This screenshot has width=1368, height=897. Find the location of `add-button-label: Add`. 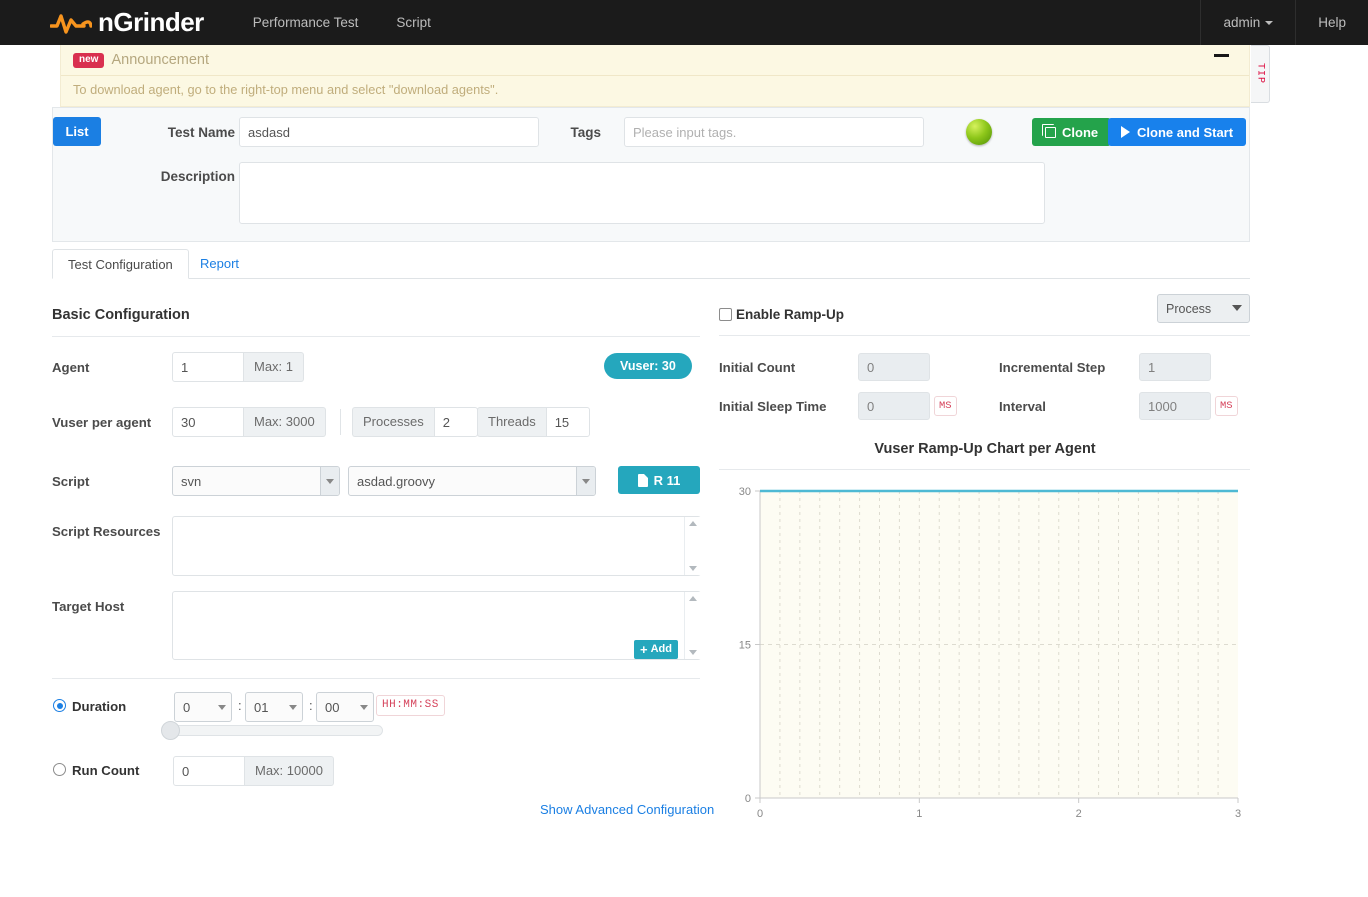

add-button-label: Add is located at coordinates (661, 649).